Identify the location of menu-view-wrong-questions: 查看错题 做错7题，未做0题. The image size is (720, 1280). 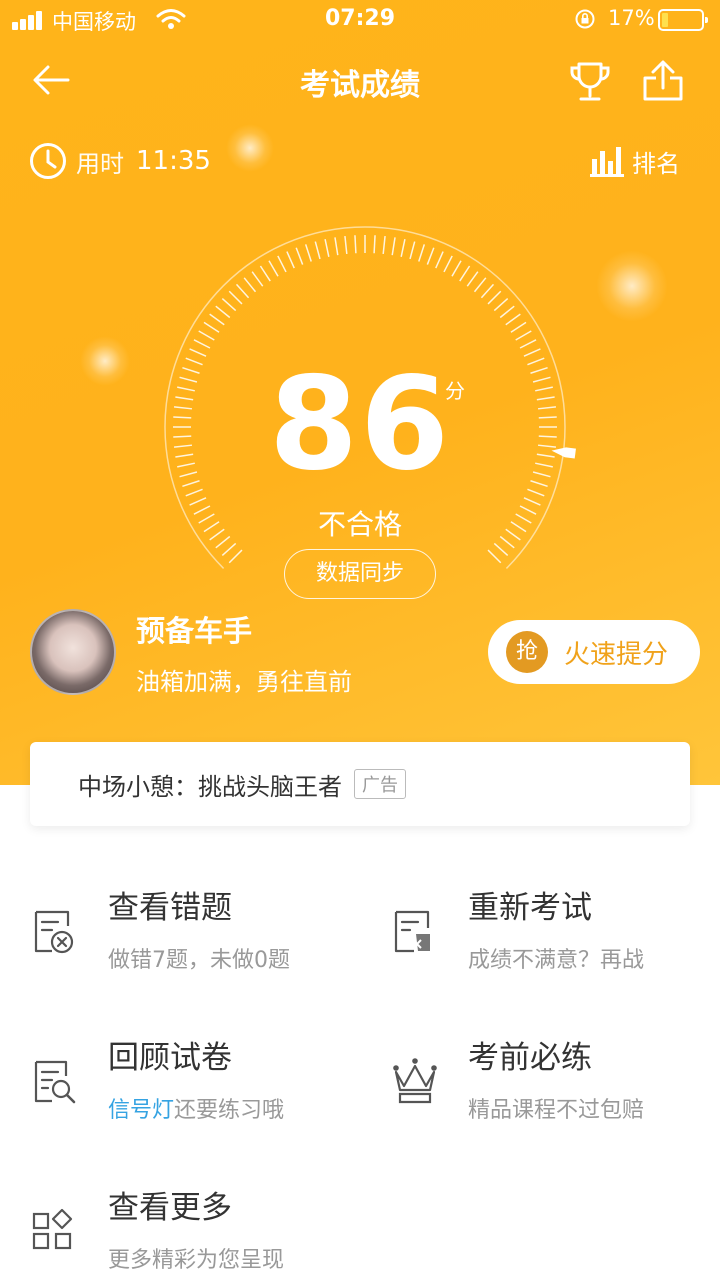
(195, 947).